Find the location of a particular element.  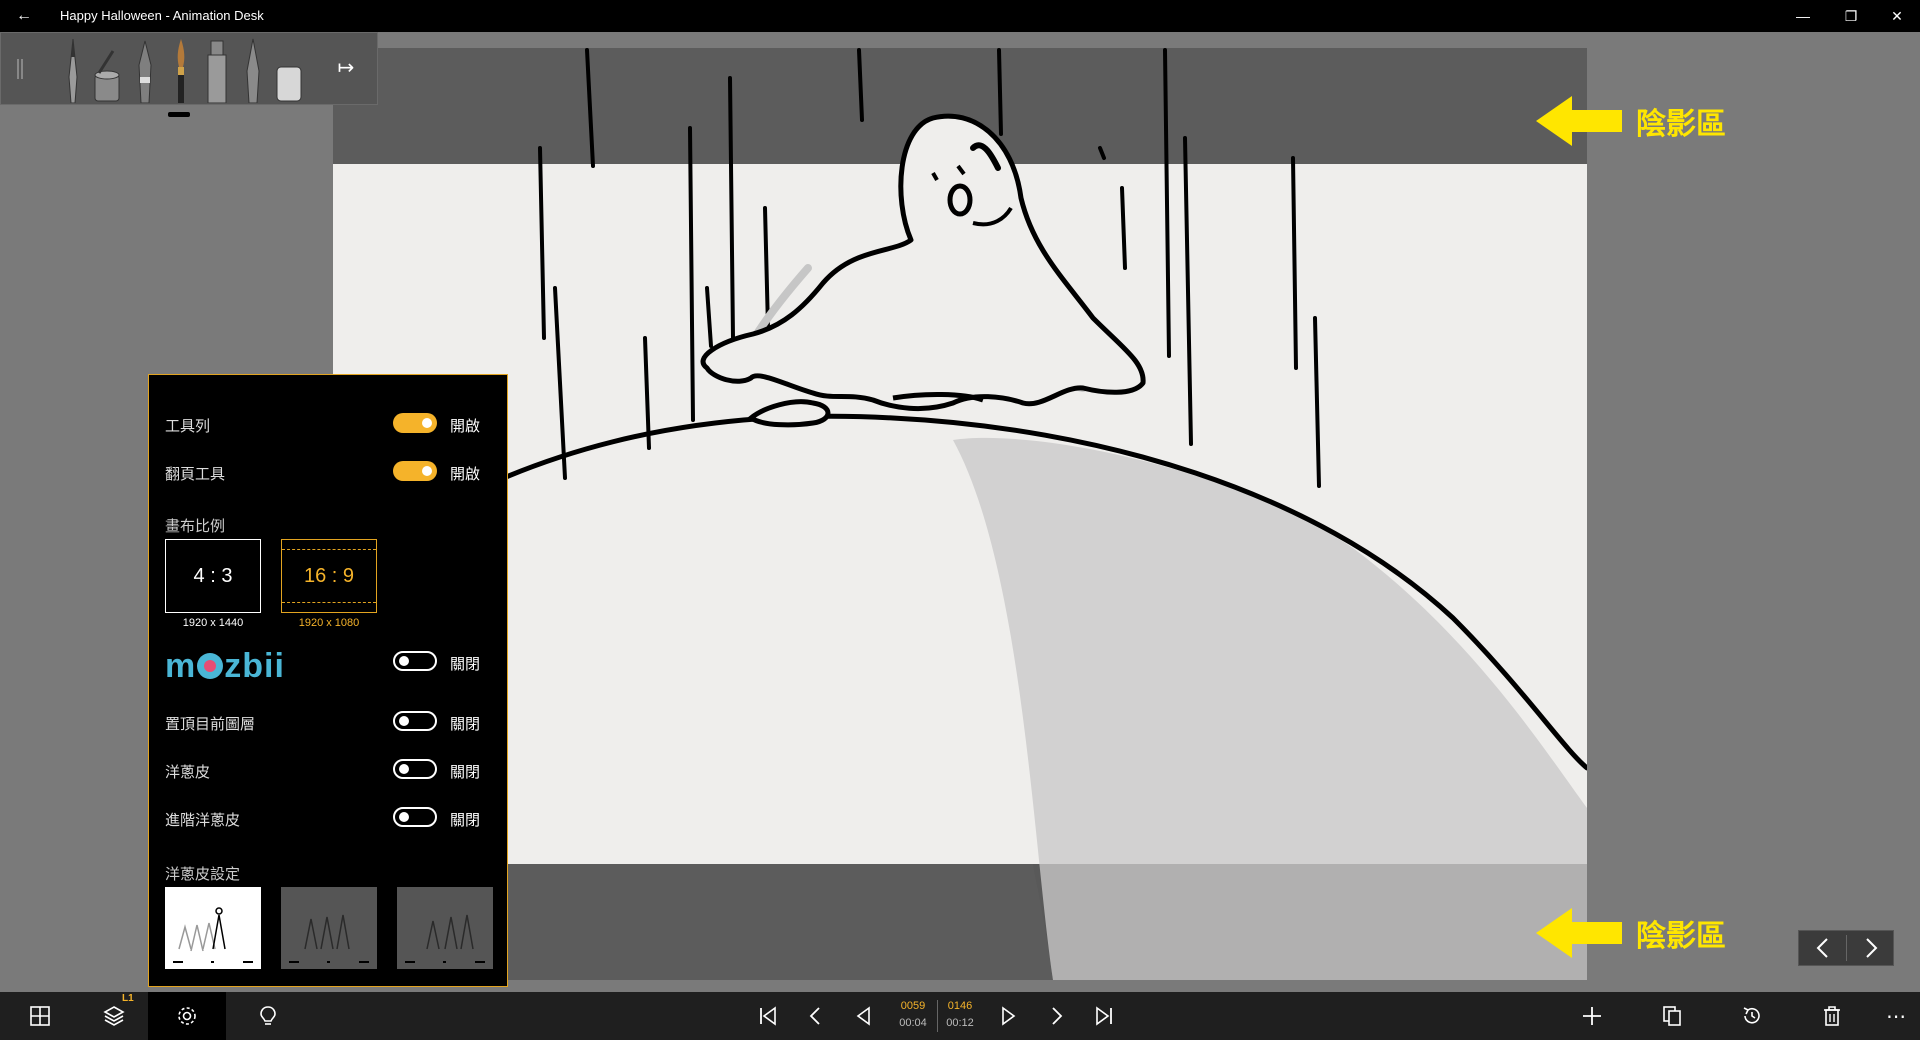

history-button is located at coordinates (1752, 1016).